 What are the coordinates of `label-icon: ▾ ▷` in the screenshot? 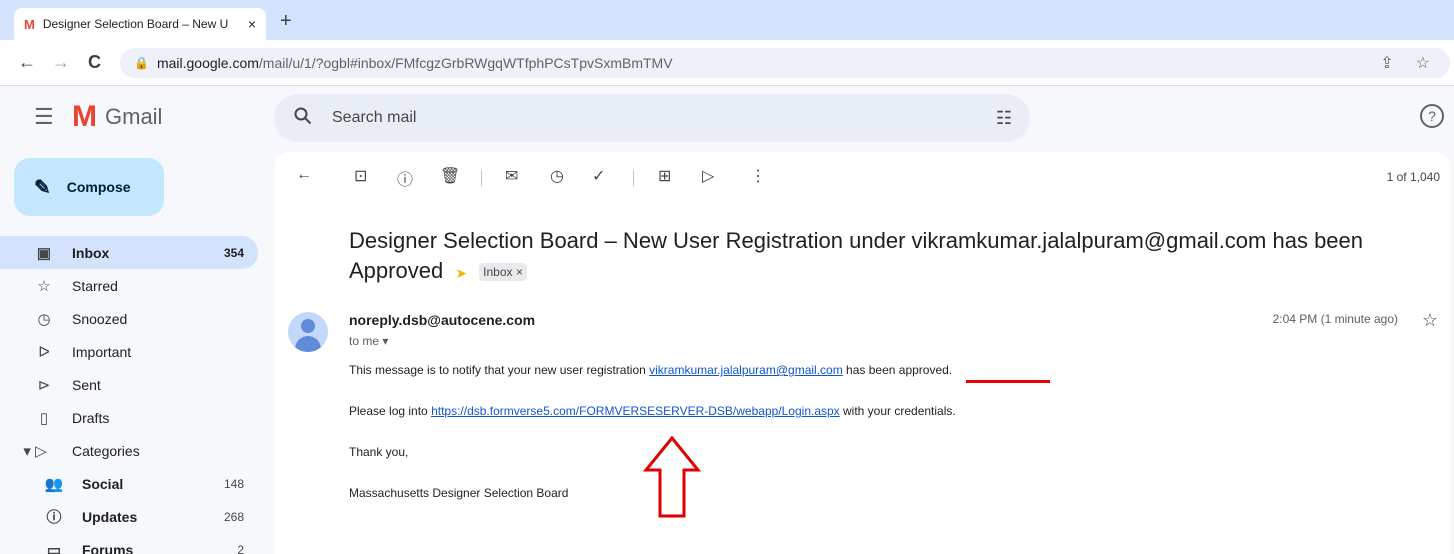 It's located at (35, 451).